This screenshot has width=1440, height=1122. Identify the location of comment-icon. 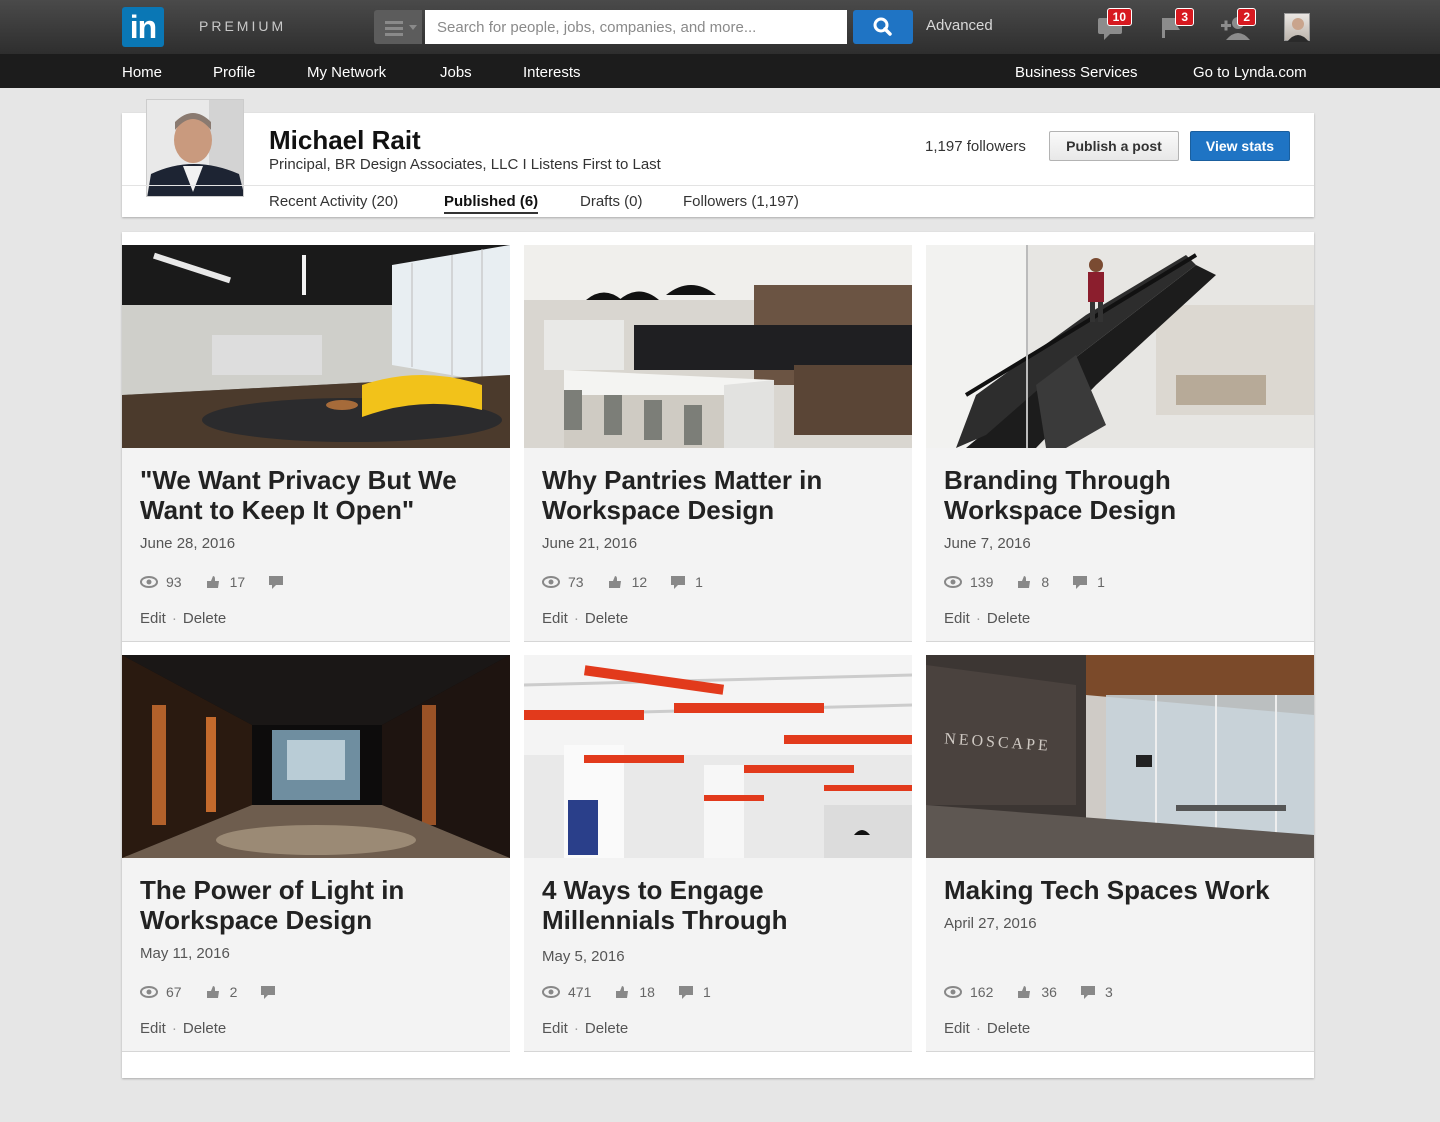
(1080, 582).